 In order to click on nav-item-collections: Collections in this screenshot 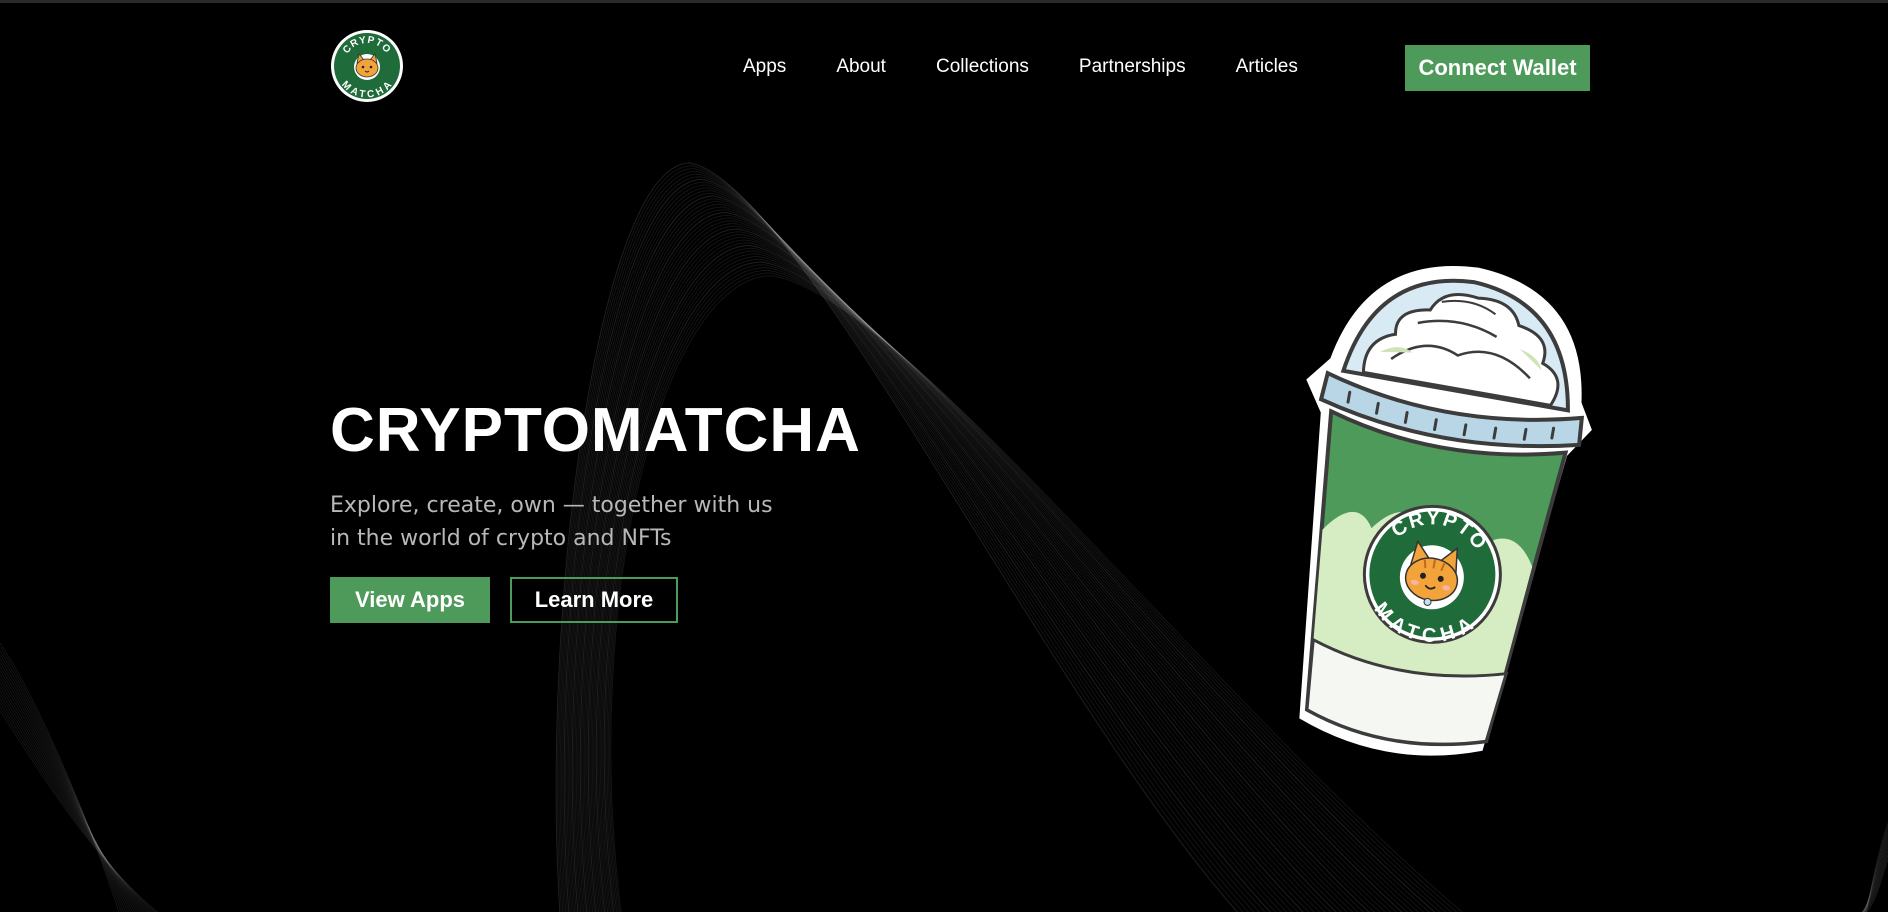, I will do `click(982, 67)`.